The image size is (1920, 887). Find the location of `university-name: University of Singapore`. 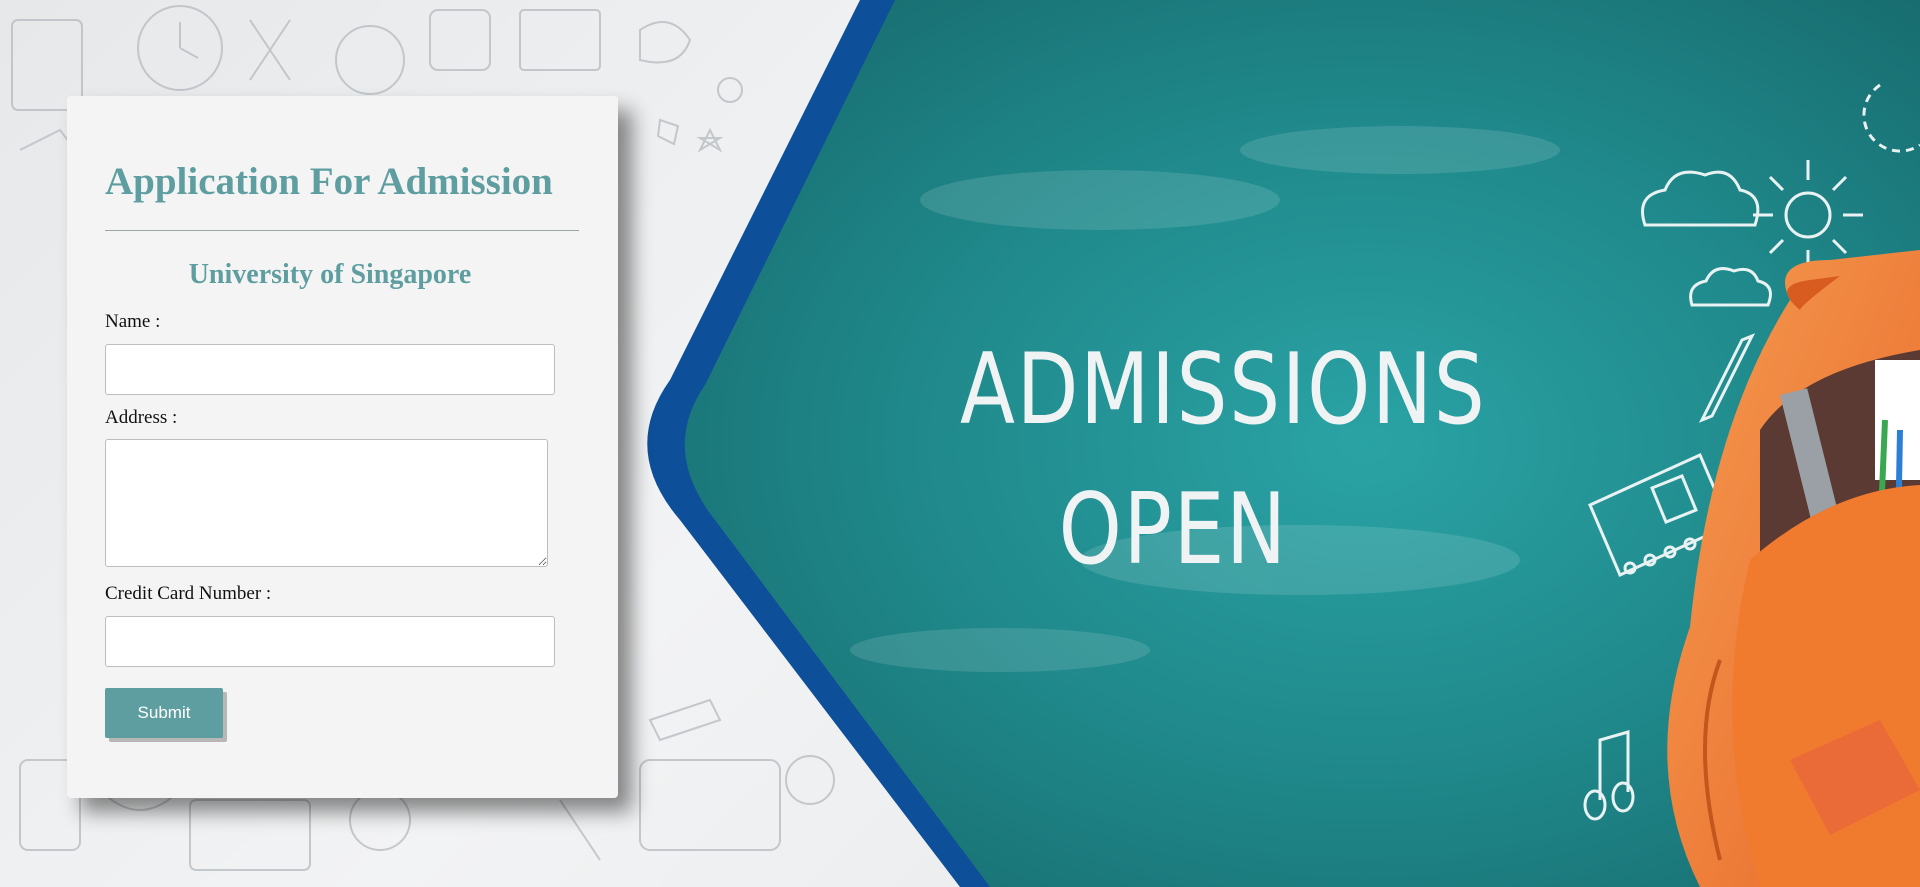

university-name: University of Singapore is located at coordinates (330, 274).